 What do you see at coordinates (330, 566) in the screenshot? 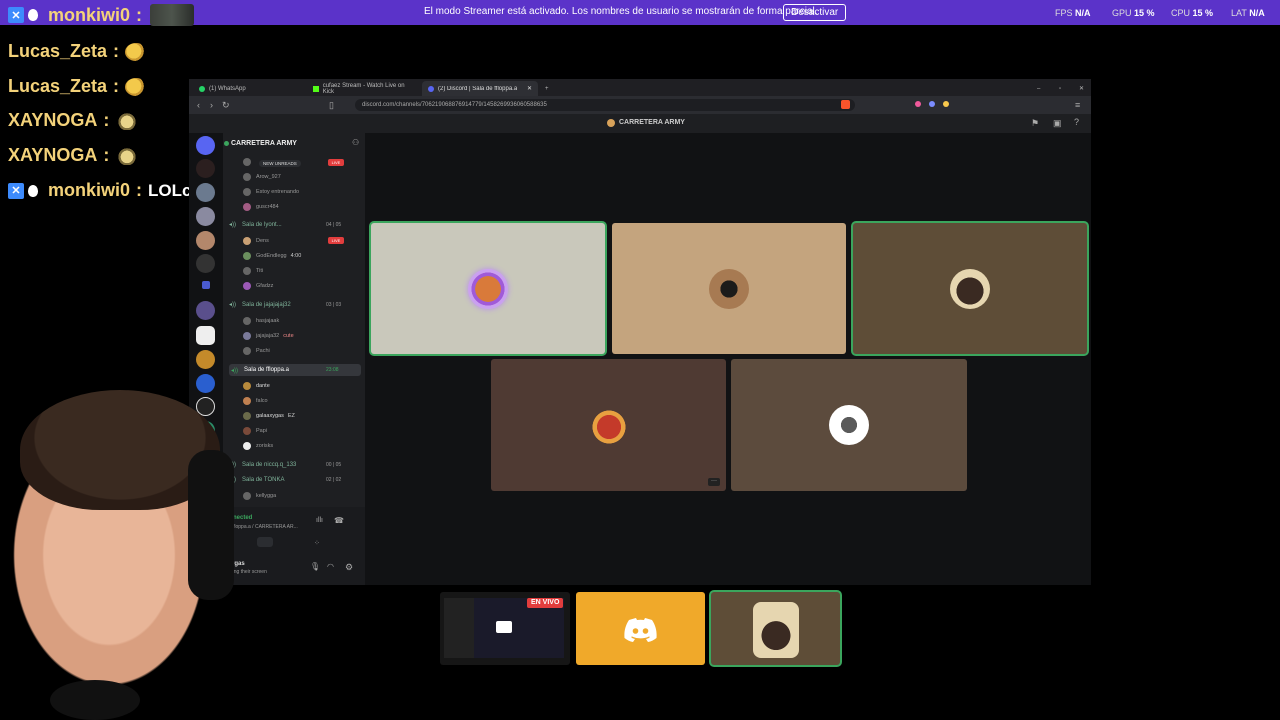
I see `headphones-icon: ◠` at bounding box center [330, 566].